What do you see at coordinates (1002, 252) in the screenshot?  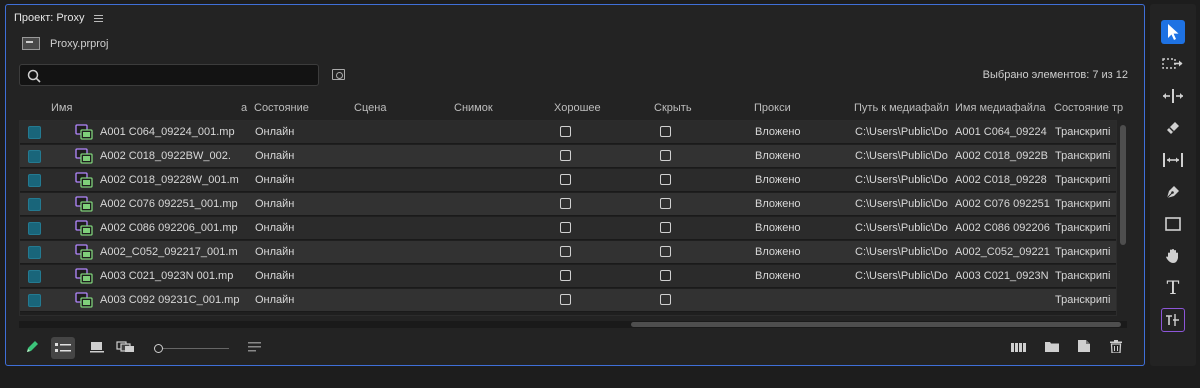 I see `cell-media-name: A002_C052_09221` at bounding box center [1002, 252].